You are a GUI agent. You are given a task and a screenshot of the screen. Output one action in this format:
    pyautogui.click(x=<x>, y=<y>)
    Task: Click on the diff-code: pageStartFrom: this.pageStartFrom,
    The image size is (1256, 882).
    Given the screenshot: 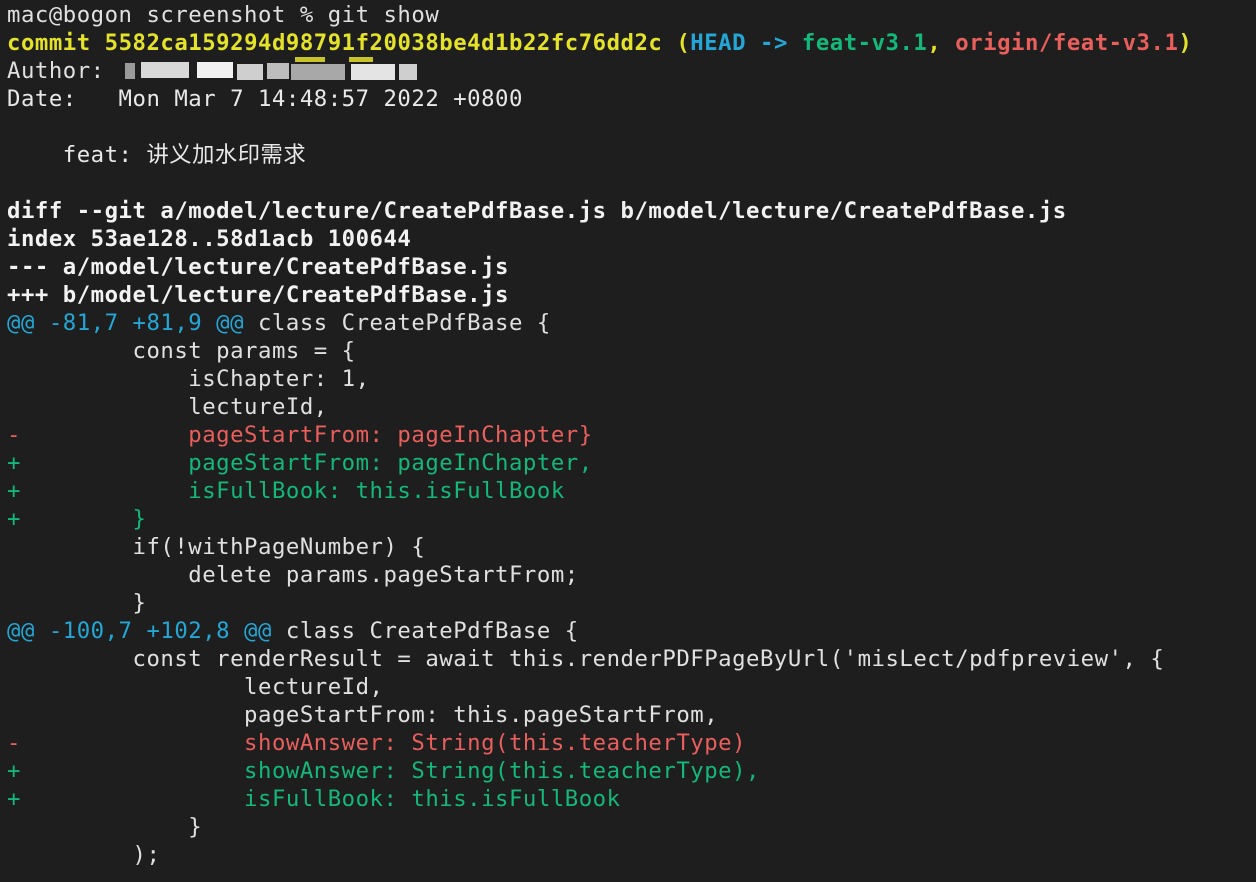 What is the action you would take?
    pyautogui.click(x=369, y=715)
    